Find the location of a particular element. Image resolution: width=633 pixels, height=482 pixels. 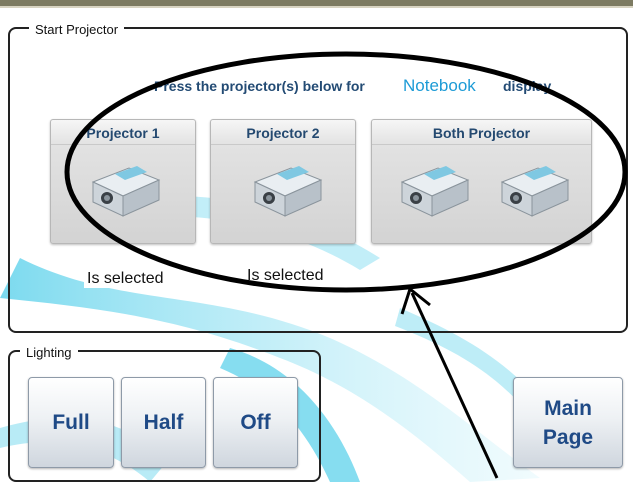

lighting-half-button: Half is located at coordinates (163, 422).